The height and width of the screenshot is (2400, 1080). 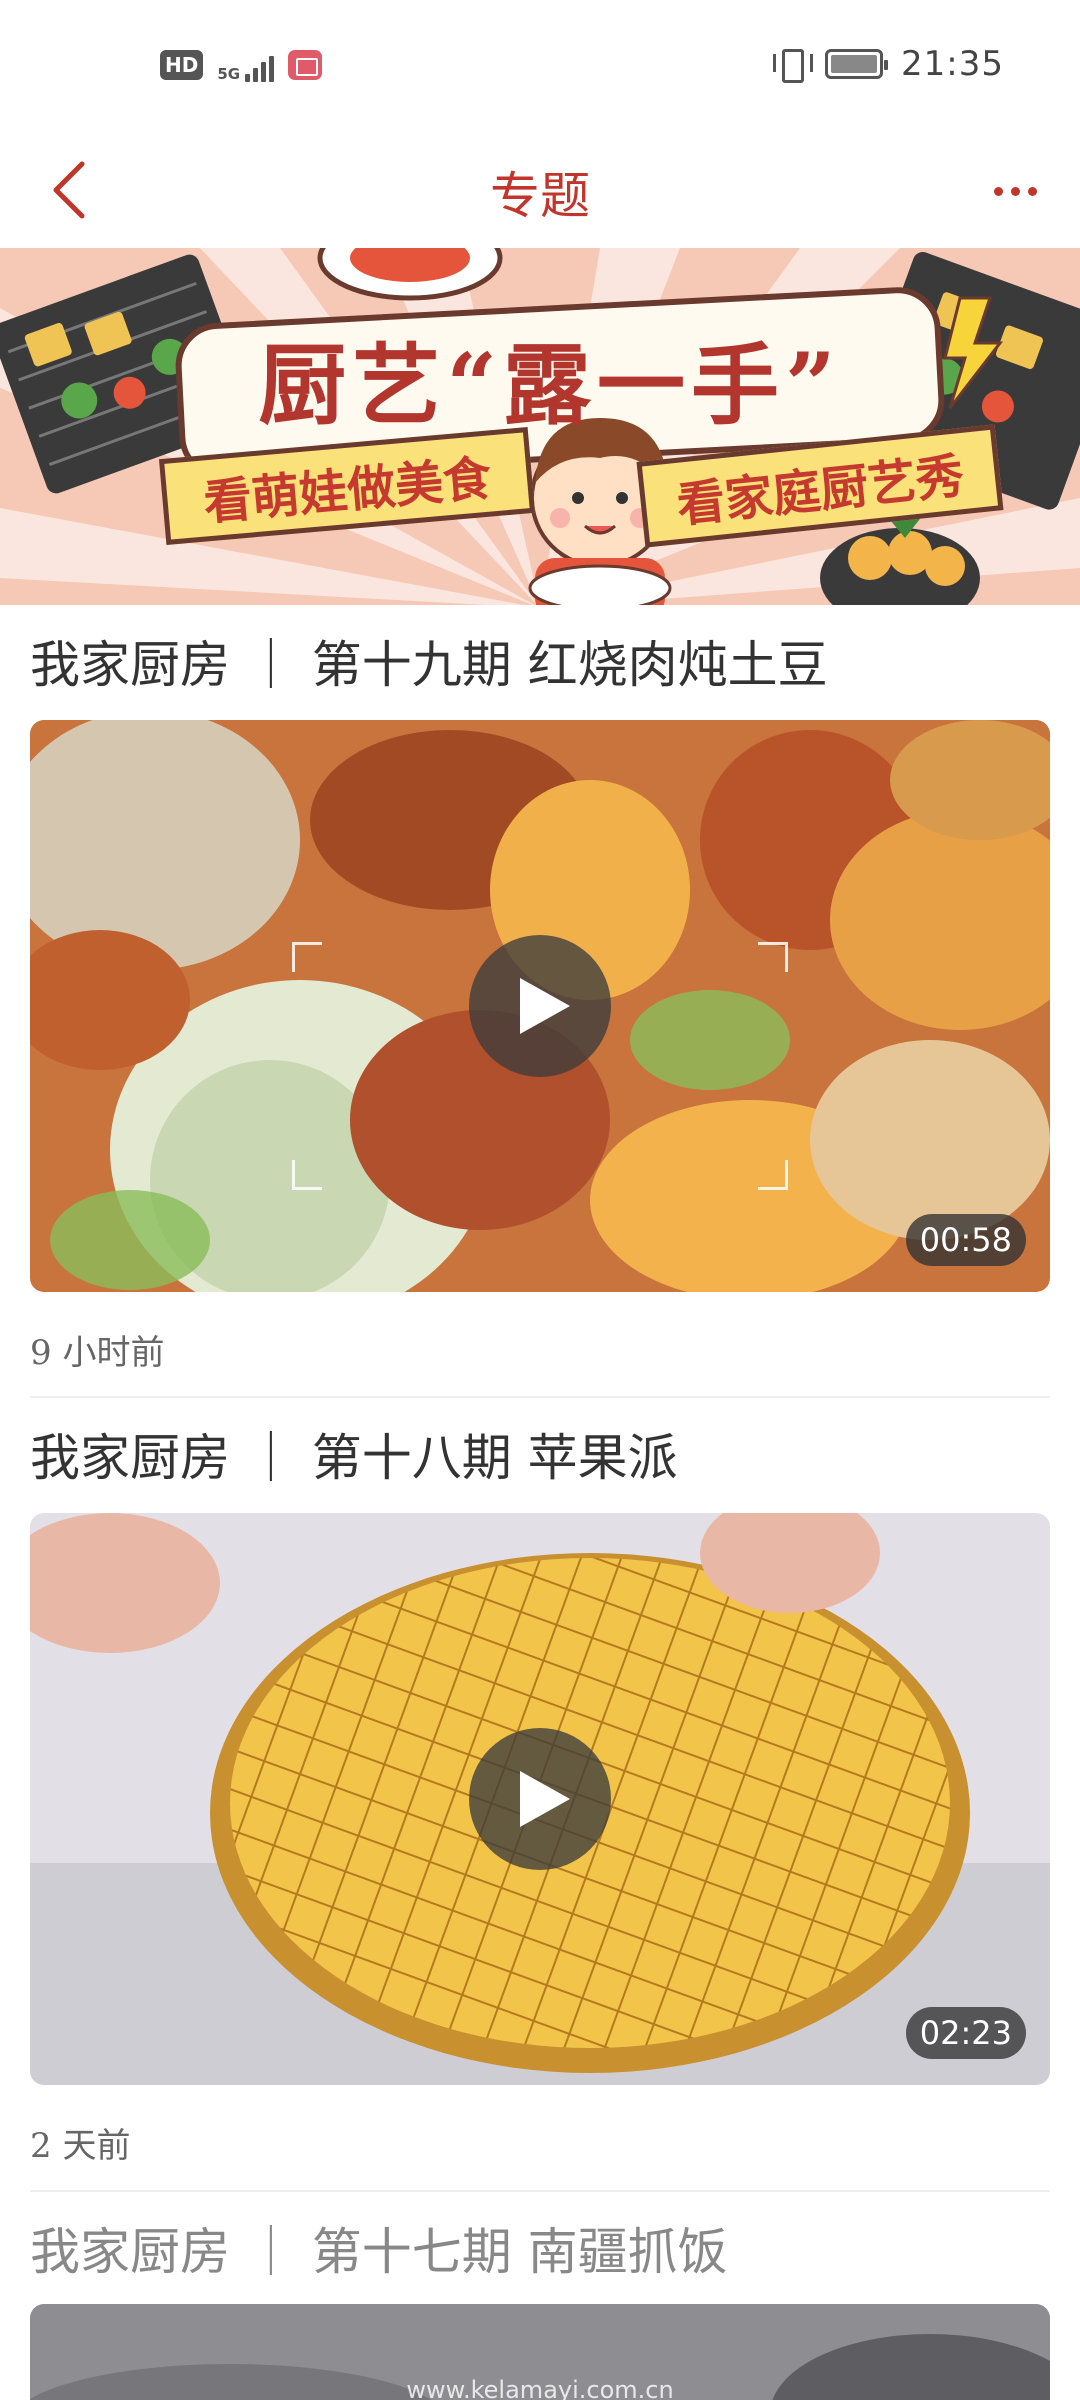 What do you see at coordinates (550, 384) in the screenshot?
I see `banner-title: 厨艺“露一手”` at bounding box center [550, 384].